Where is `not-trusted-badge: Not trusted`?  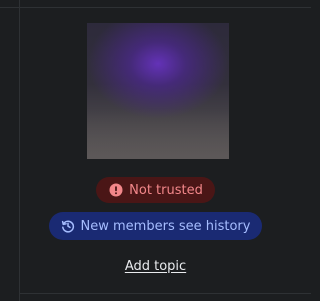
not-trusted-badge: Not trusted is located at coordinates (155, 190).